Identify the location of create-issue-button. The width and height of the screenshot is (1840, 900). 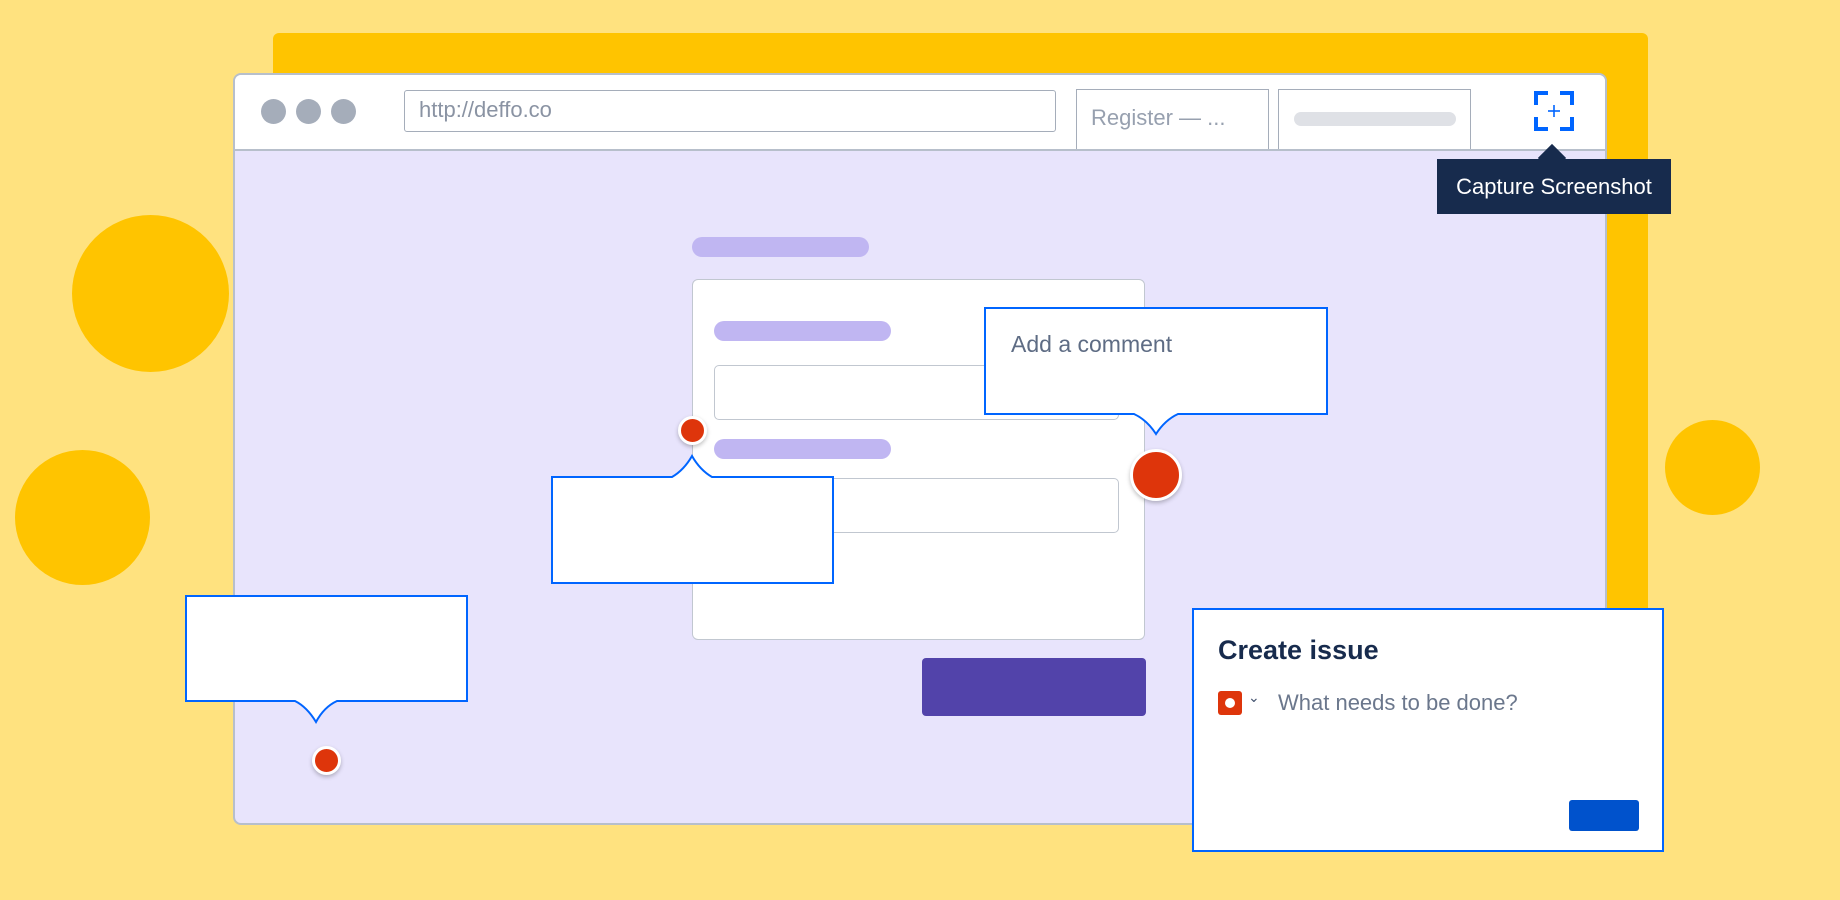
(1604, 815).